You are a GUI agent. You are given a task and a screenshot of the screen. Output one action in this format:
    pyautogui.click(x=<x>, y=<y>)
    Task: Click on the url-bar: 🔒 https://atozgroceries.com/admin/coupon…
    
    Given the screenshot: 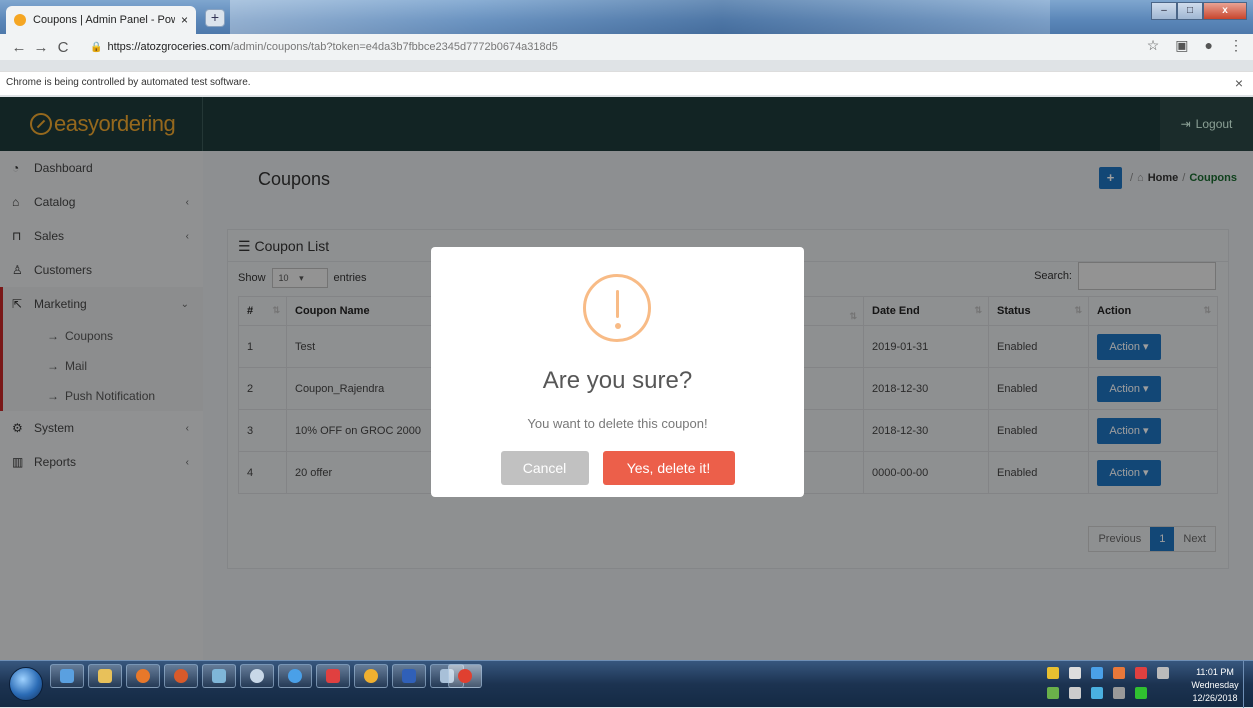 What is the action you would take?
    pyautogui.click(x=600, y=47)
    